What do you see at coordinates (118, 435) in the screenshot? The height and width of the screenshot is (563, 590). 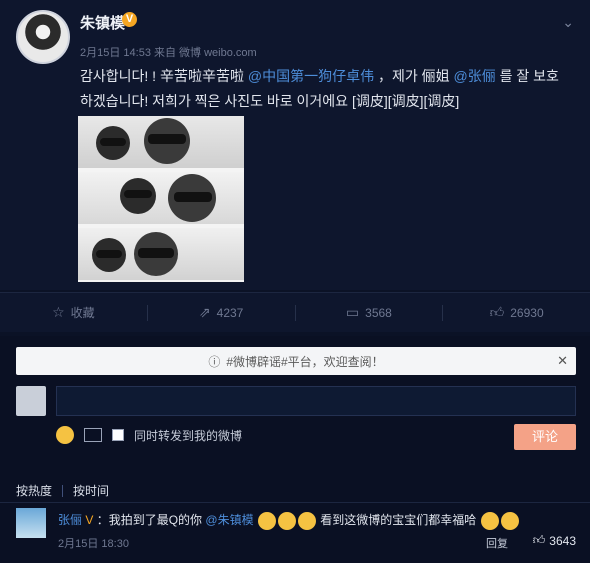 I see `forward-checkbox` at bounding box center [118, 435].